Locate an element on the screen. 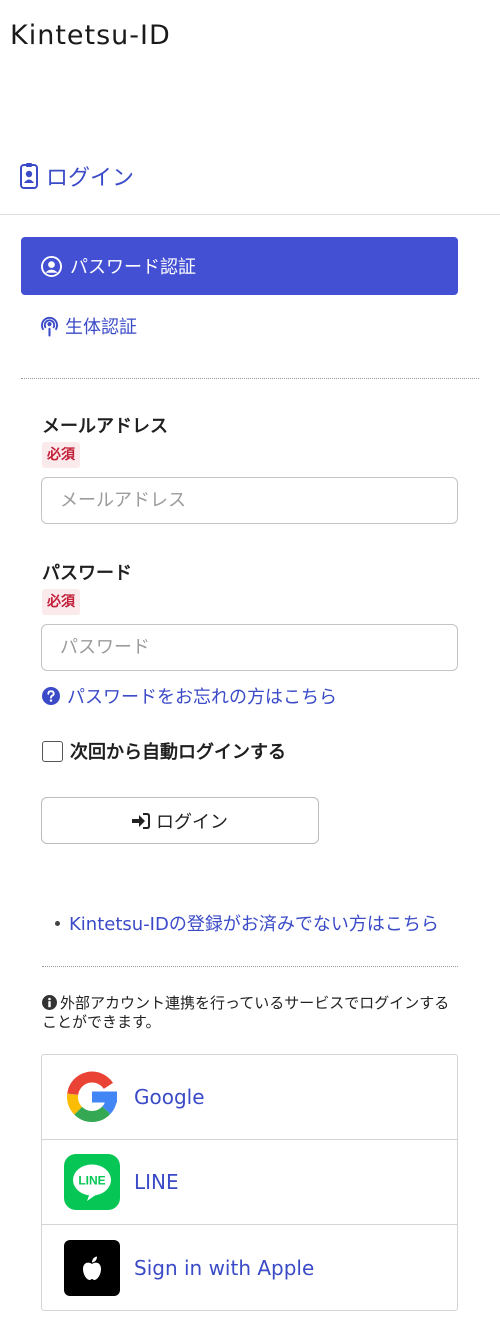  register-link: Kintetsu-IDの登録がお済みでない方はこちら is located at coordinates (247, 923).